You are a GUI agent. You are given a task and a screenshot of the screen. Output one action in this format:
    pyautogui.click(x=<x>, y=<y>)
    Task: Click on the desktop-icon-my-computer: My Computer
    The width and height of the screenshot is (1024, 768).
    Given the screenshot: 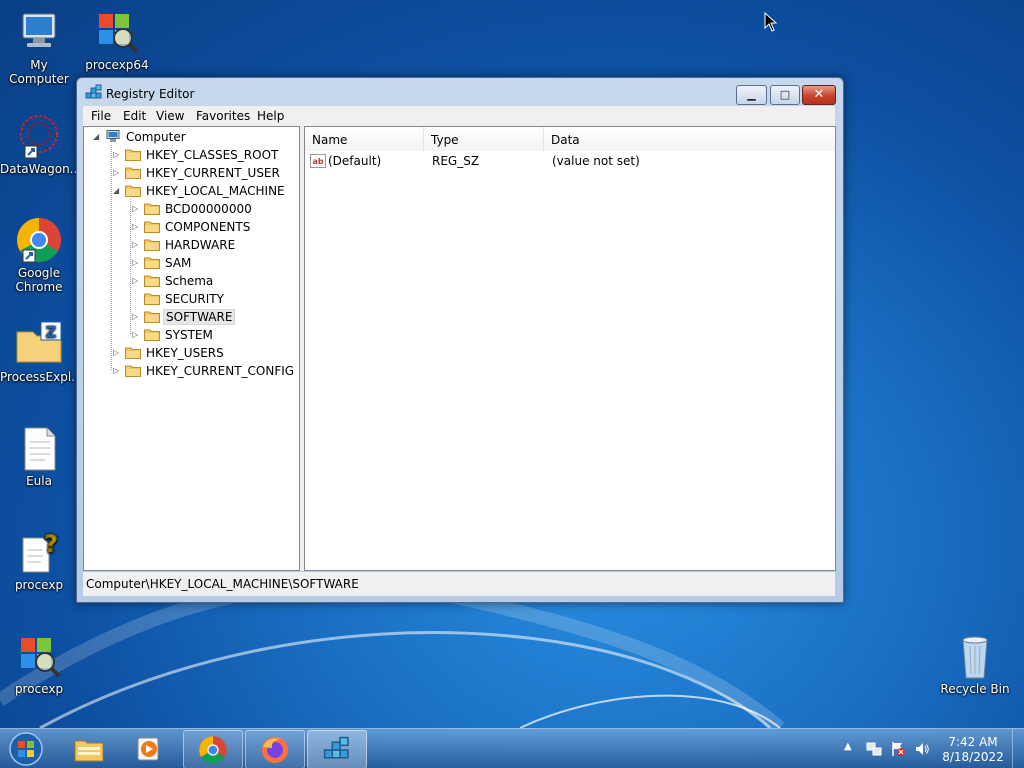 What is the action you would take?
    pyautogui.click(x=39, y=47)
    